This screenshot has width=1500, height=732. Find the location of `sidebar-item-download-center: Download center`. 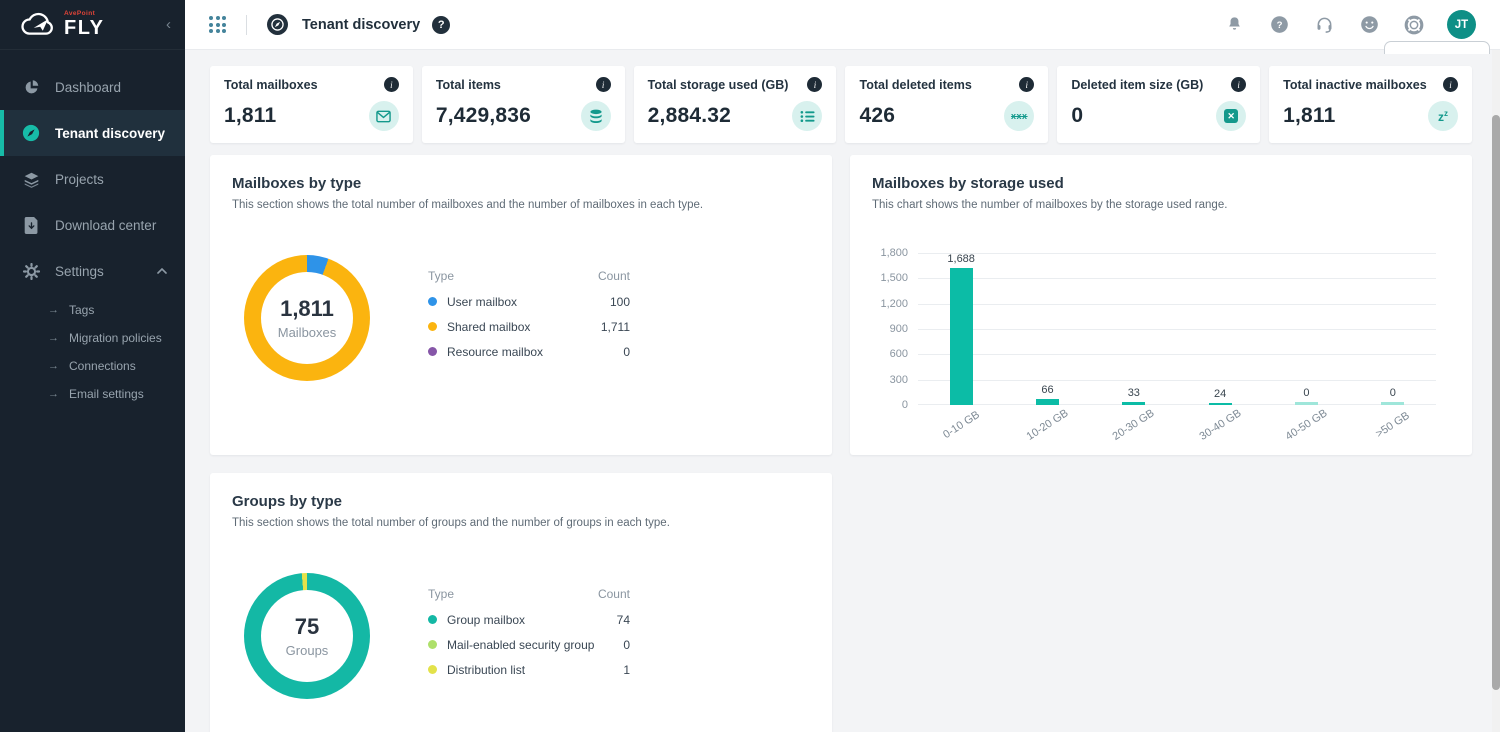

sidebar-item-download-center: Download center is located at coordinates (92, 225).